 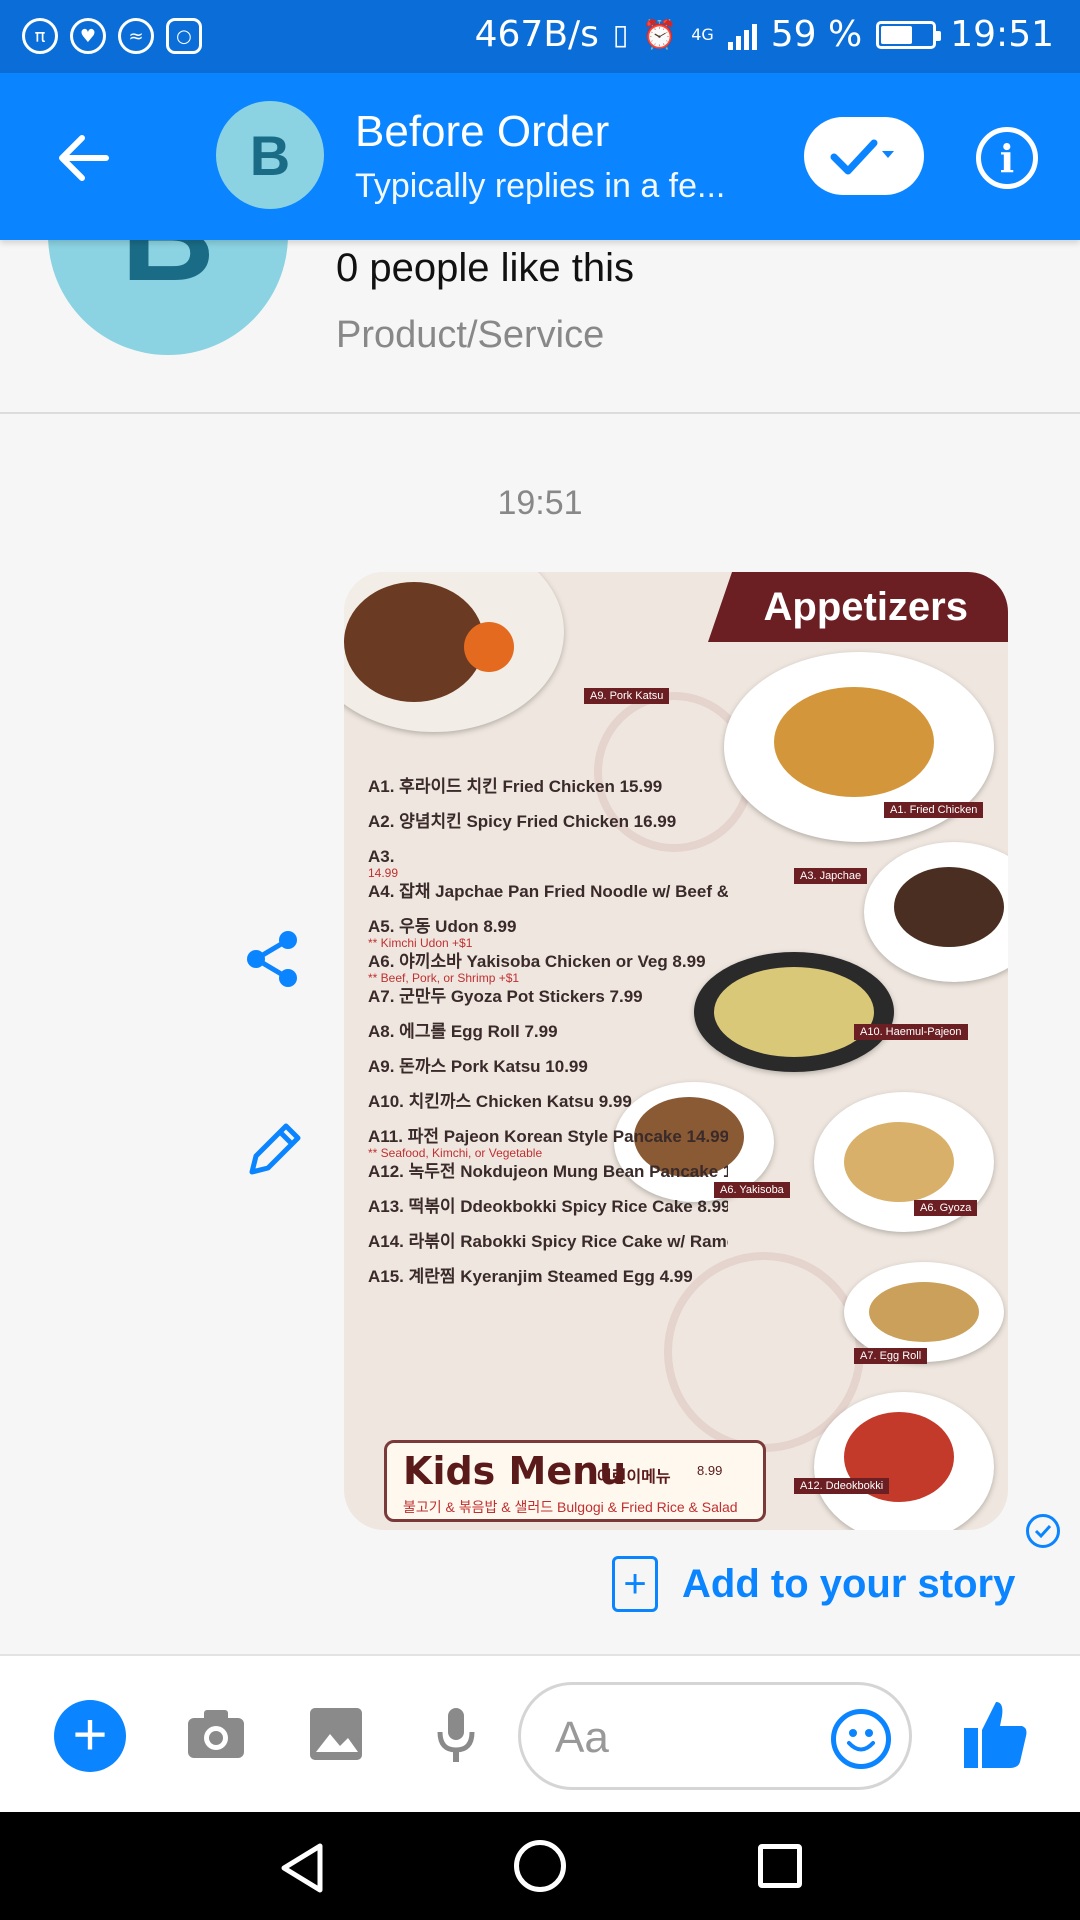 I want to click on menu-item-line: A10. 치킨까스 Chicken Katsu 9.99, so click(x=548, y=1109).